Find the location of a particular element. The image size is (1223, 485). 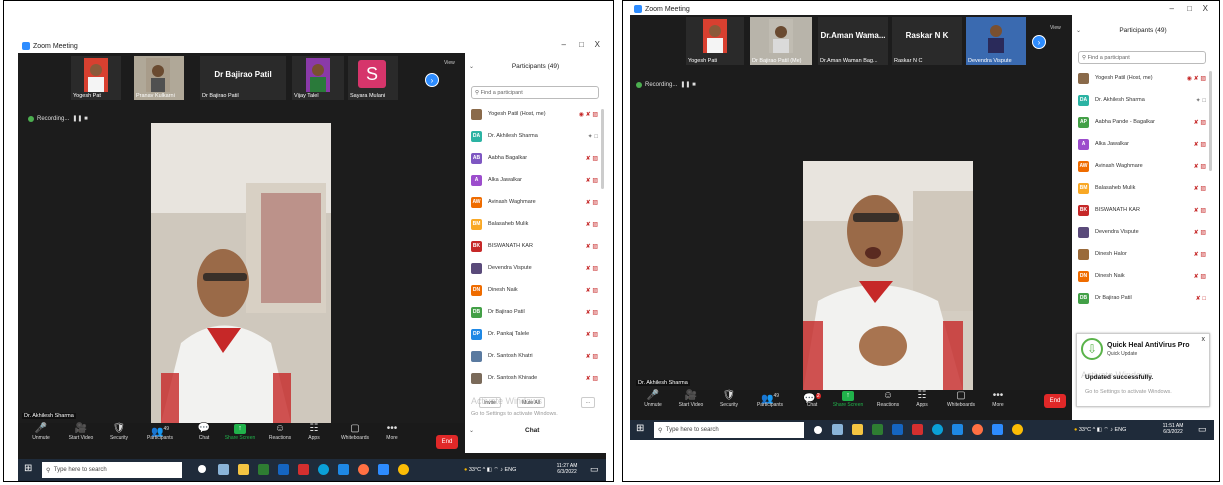

participant-search-input: ⚲ Find a participant is located at coordinates (535, 92).